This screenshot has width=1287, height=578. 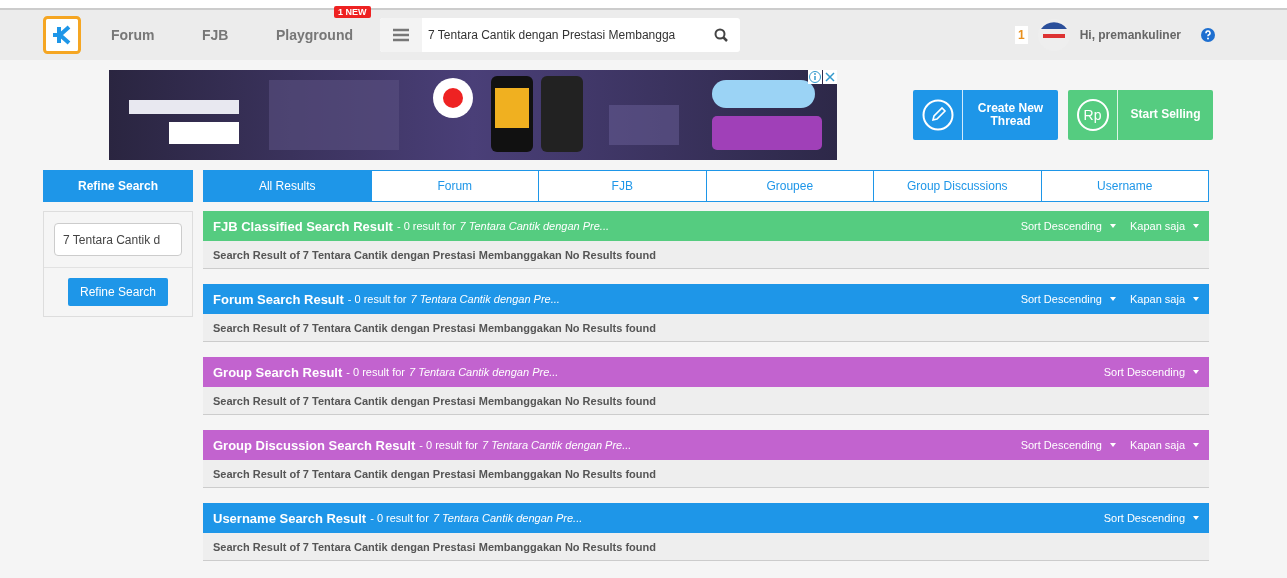 What do you see at coordinates (560, 35) in the screenshot?
I see `search-field: 7 Tentara Cantik dengan Prestasi Membangga` at bounding box center [560, 35].